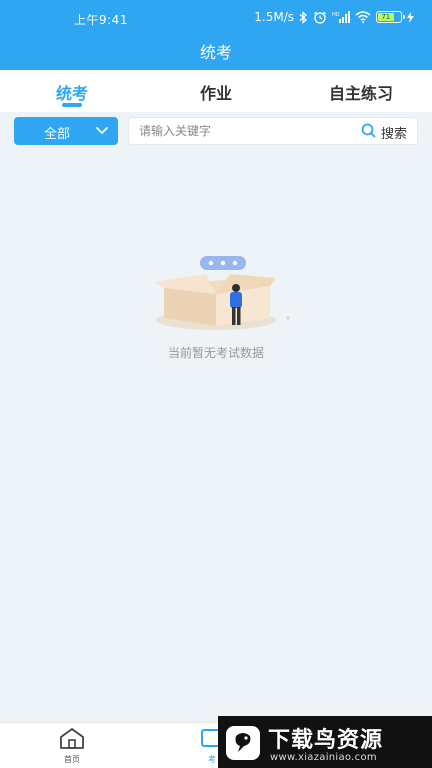 This screenshot has height=768, width=432. What do you see at coordinates (386, 17) in the screenshot?
I see `battery-level: 71` at bounding box center [386, 17].